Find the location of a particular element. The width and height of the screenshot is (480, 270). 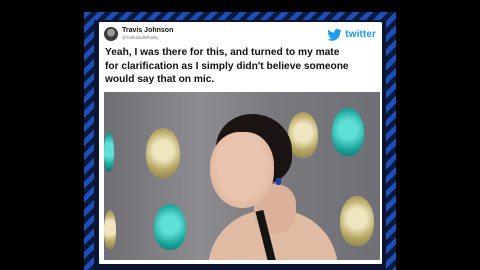

twitter-brand: twitter is located at coordinates (351, 34).